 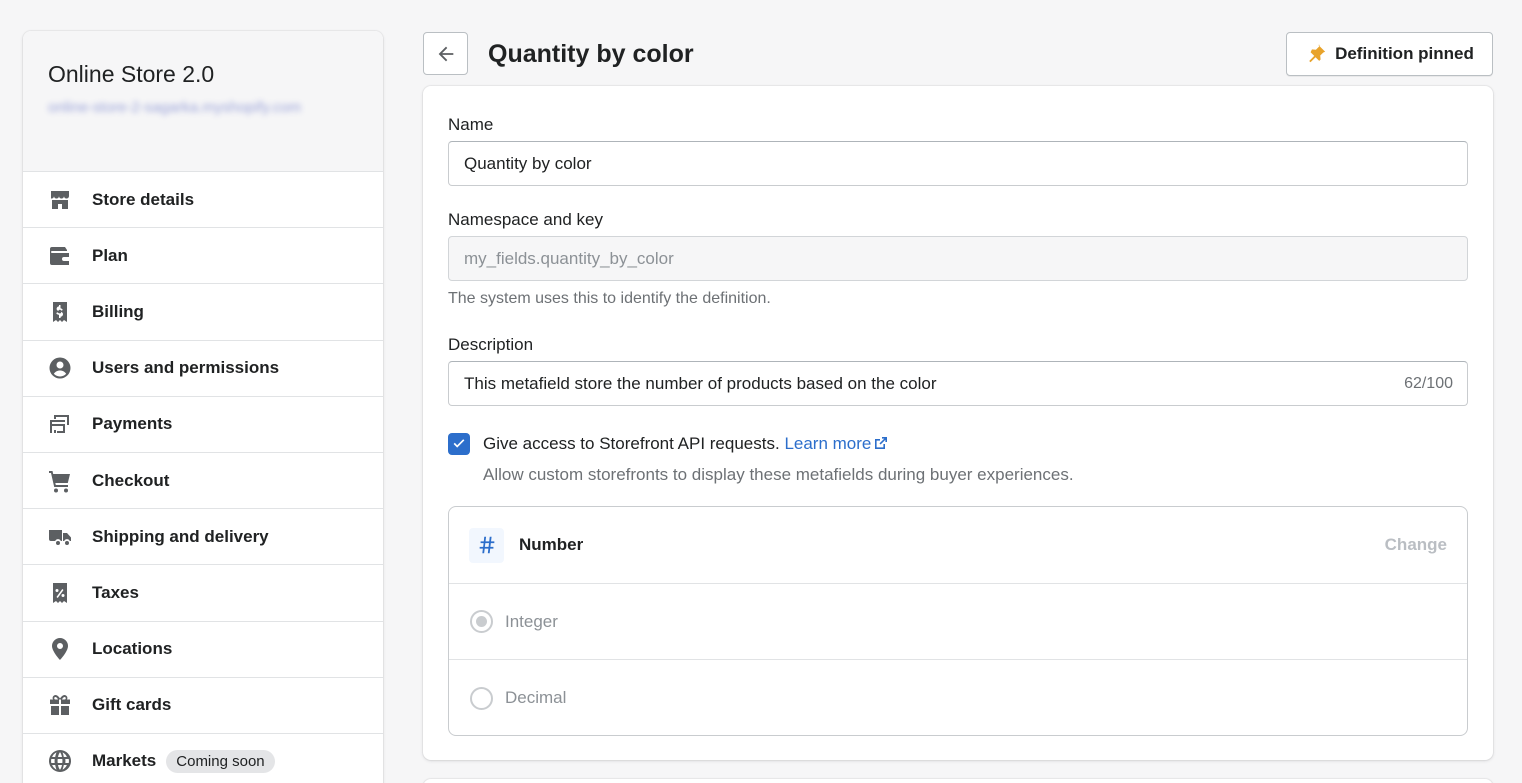 I want to click on location-icon, so click(x=60, y=649).